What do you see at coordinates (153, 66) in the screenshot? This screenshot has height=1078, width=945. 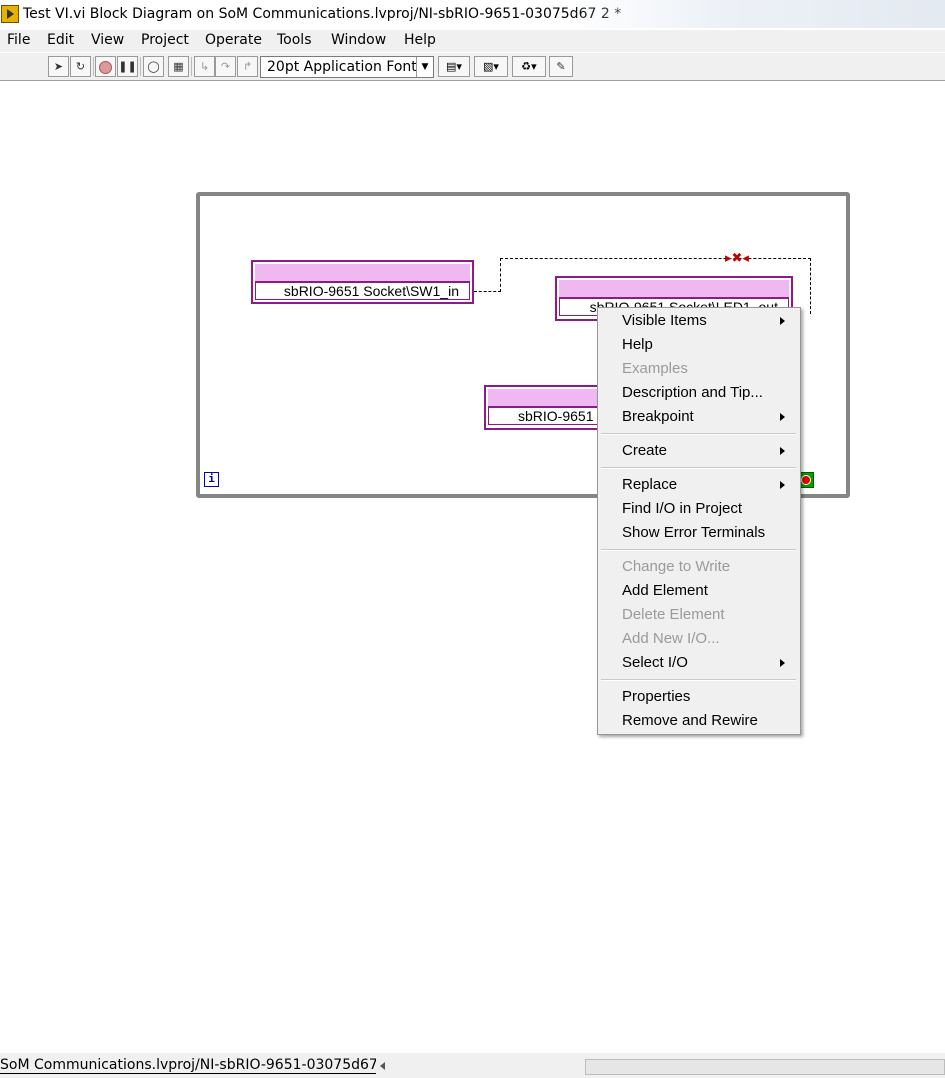 I see `highlight-execution-icon: ◯` at bounding box center [153, 66].